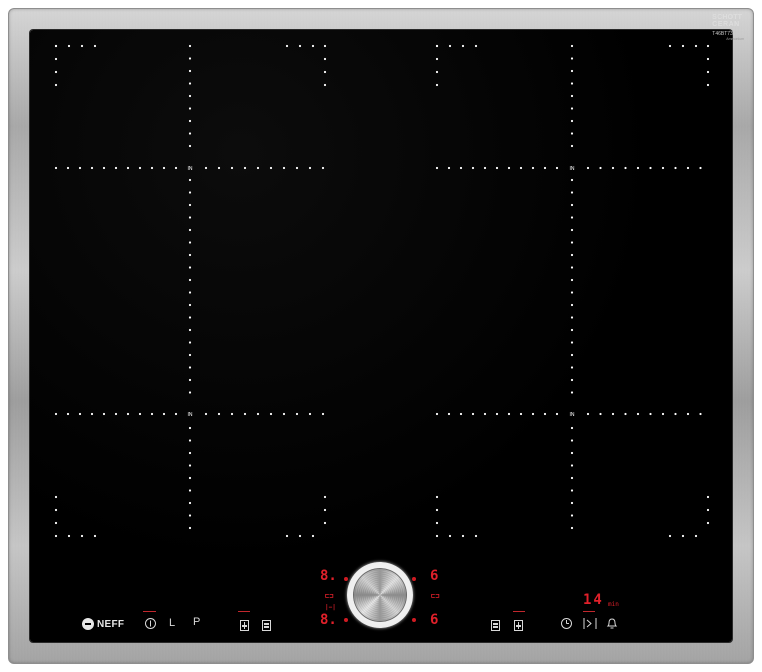 This screenshot has height=672, width=762. Describe the element at coordinates (196, 622) in the screenshot. I see `program-button: P` at that location.